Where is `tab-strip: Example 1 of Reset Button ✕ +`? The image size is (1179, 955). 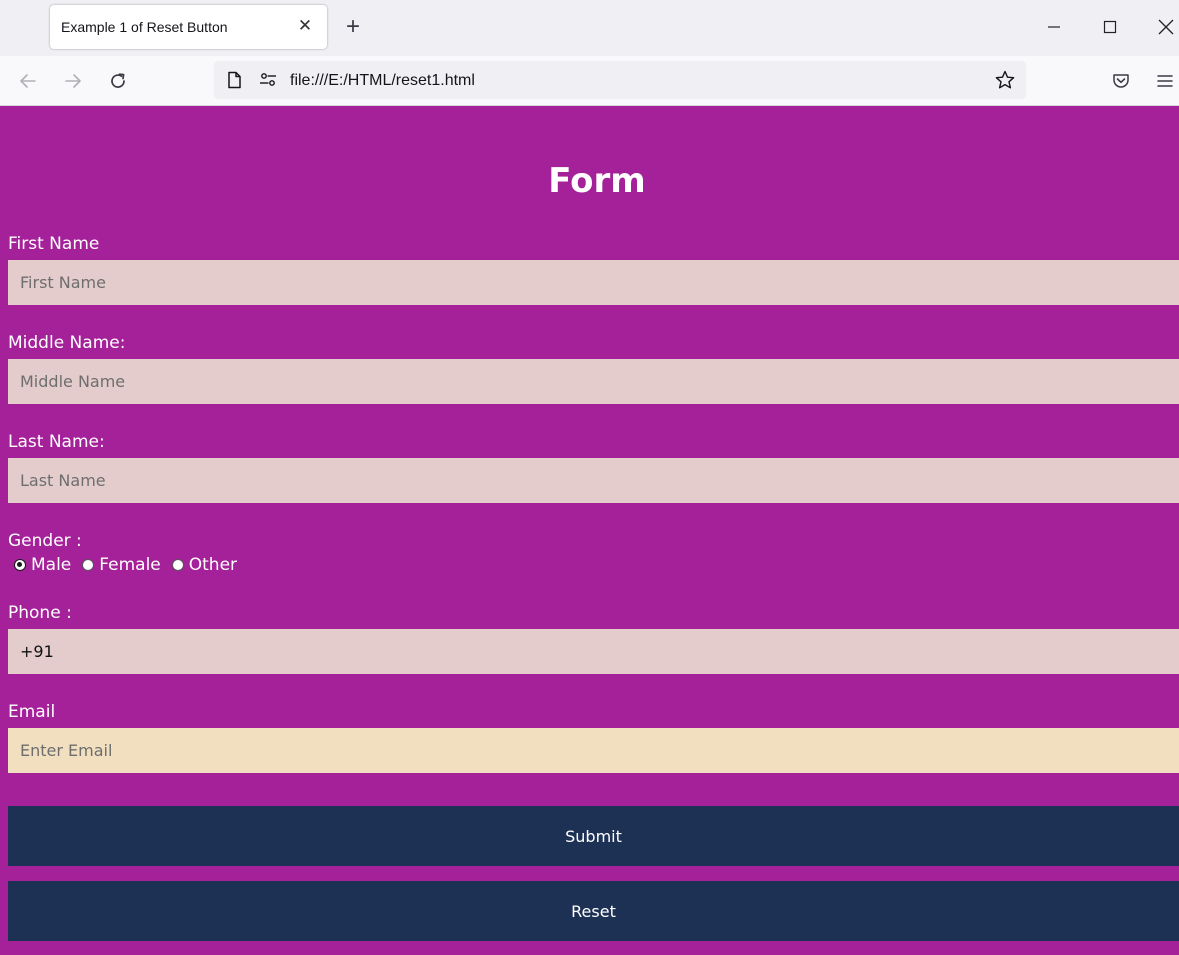
tab-strip: Example 1 of Reset Button ✕ + is located at coordinates (589, 28).